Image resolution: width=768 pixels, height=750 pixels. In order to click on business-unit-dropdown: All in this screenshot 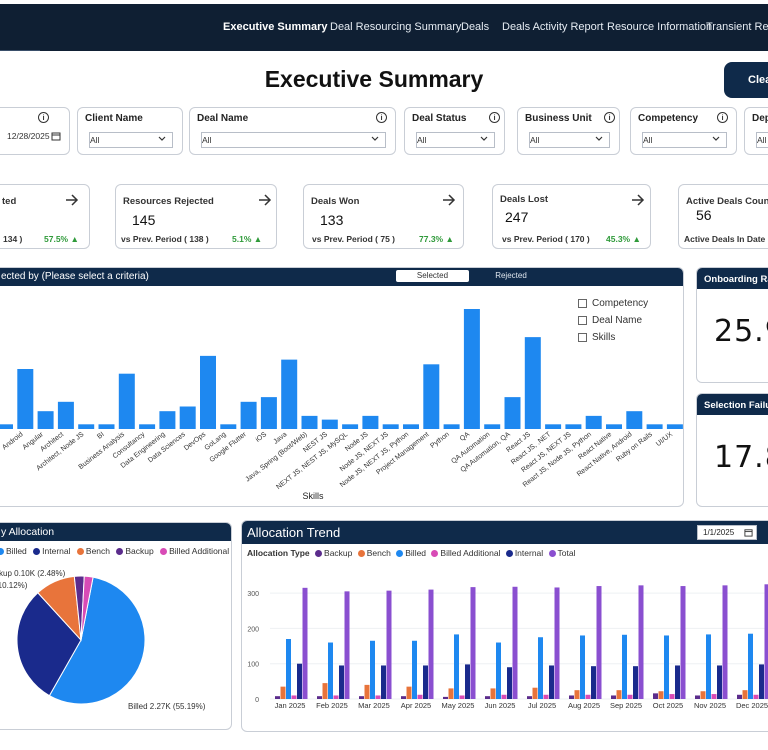, I will do `click(569, 140)`.